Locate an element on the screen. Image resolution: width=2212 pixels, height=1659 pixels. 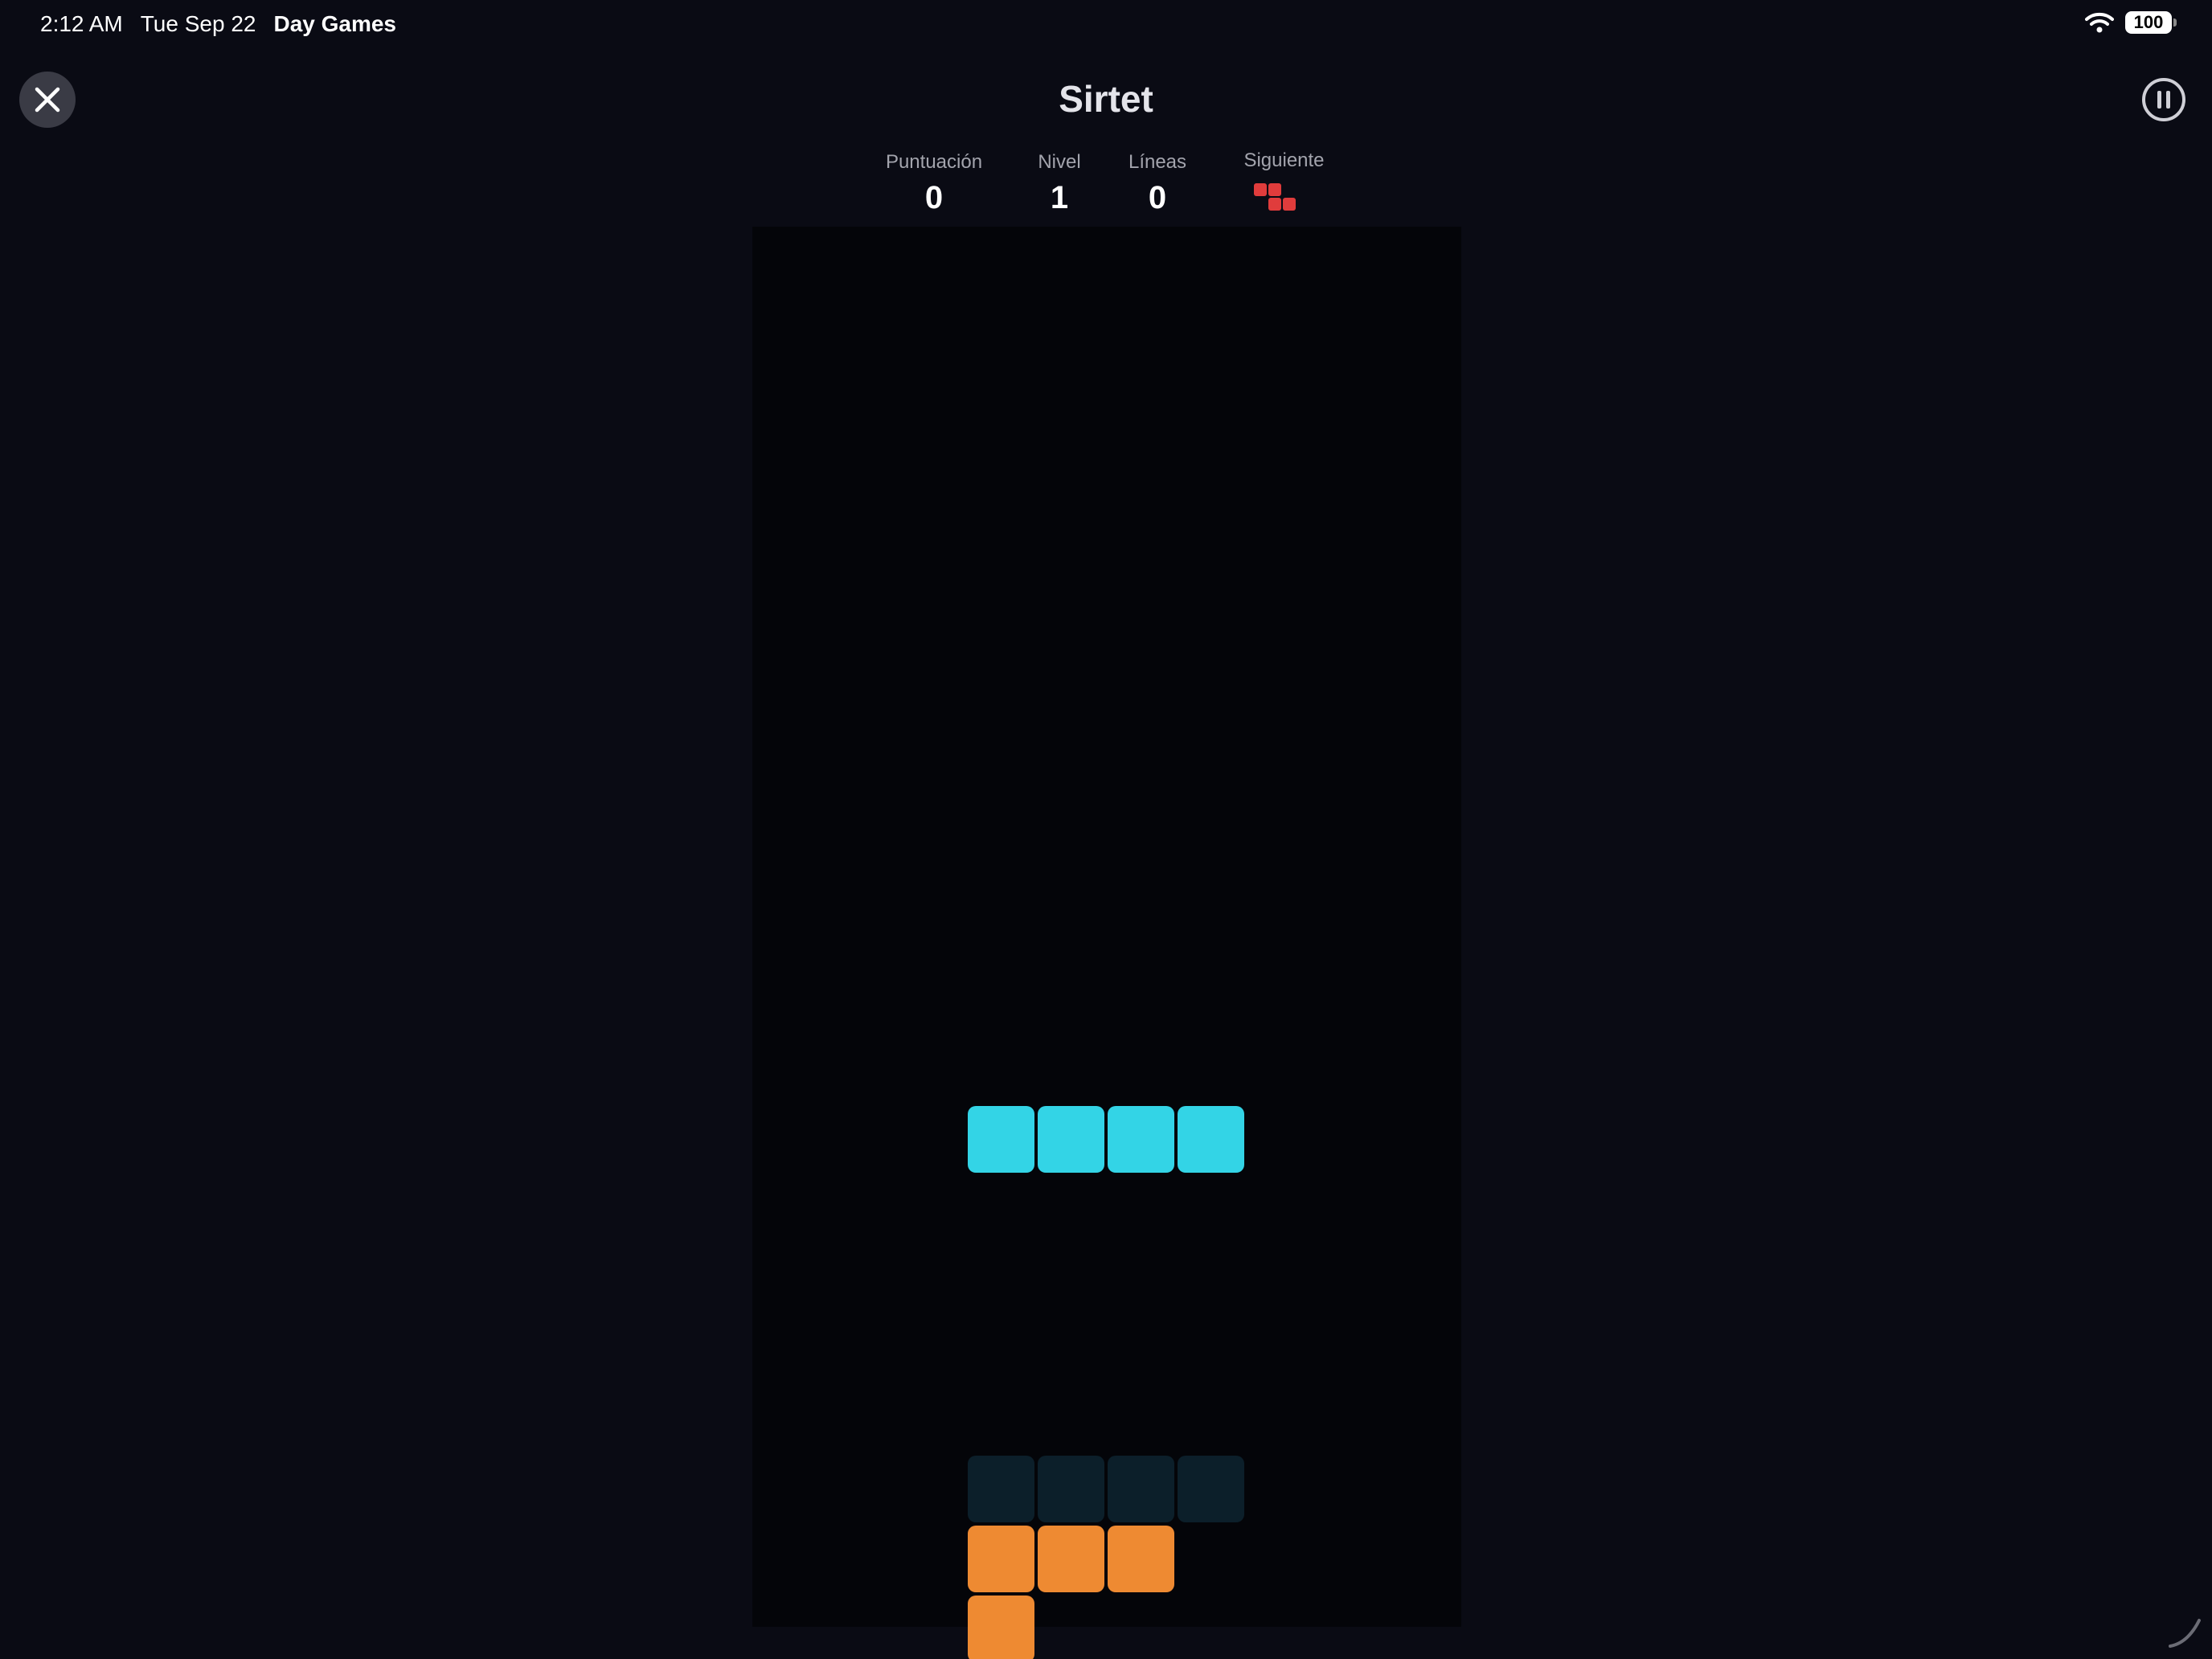
status-app-name: Day Games is located at coordinates (335, 23).